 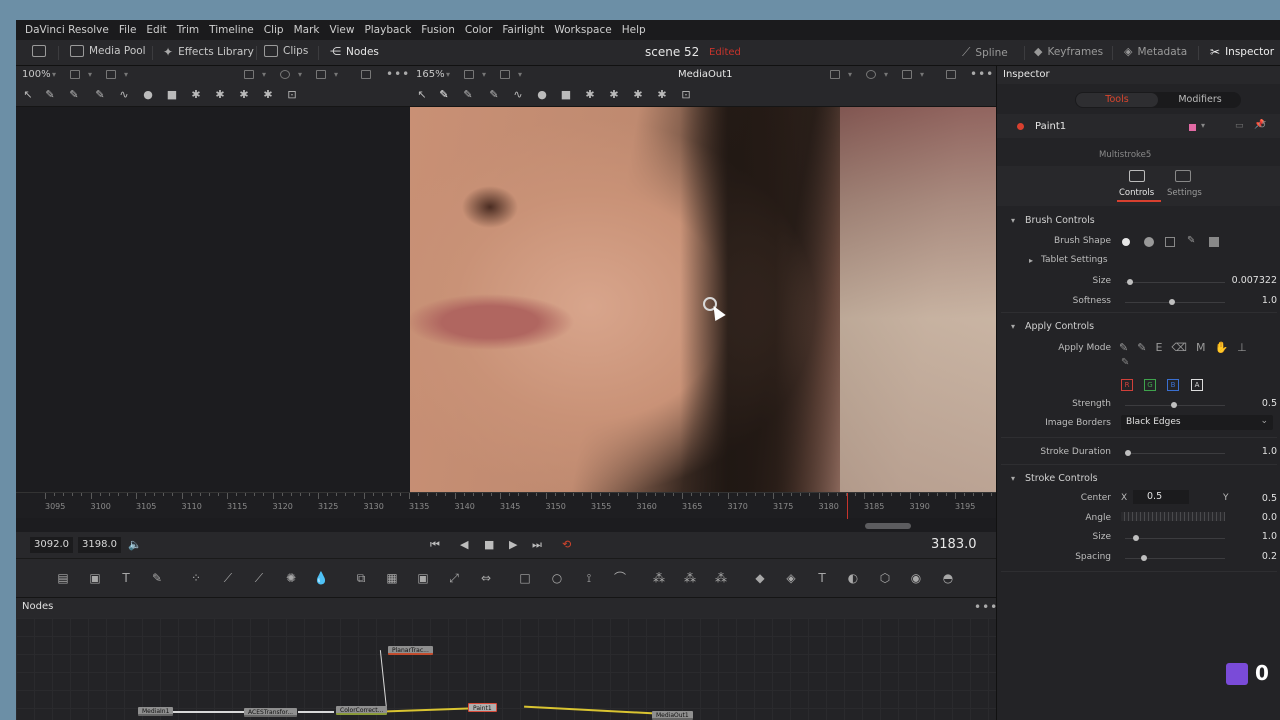 What do you see at coordinates (1074, 260) in the screenshot?
I see `tablet-settings-header: Tablet Settings` at bounding box center [1074, 260].